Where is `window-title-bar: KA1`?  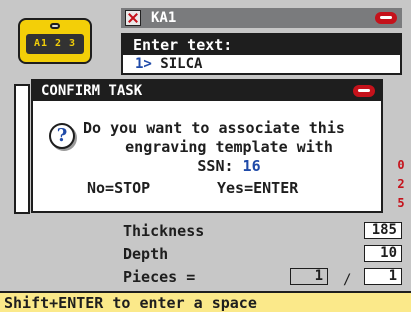
window-title-bar: KA1 is located at coordinates (261, 18).